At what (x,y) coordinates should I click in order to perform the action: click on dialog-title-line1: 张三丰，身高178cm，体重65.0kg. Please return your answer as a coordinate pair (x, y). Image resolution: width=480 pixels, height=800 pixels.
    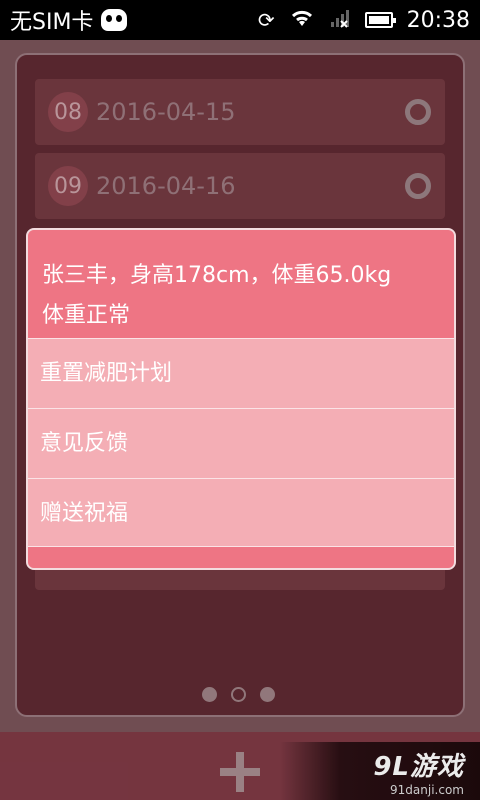
    Looking at the image, I should click on (217, 275).